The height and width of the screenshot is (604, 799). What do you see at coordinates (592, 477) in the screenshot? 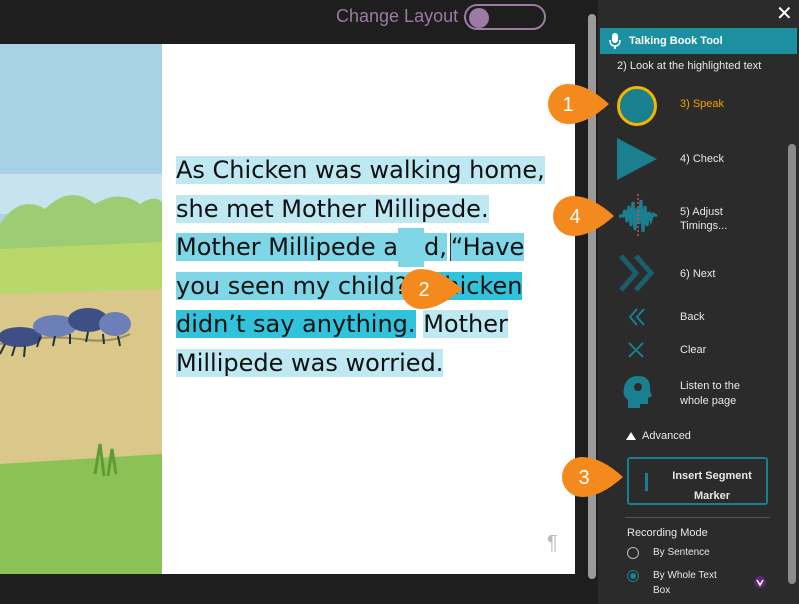
I see `callout-3: 3` at bounding box center [592, 477].